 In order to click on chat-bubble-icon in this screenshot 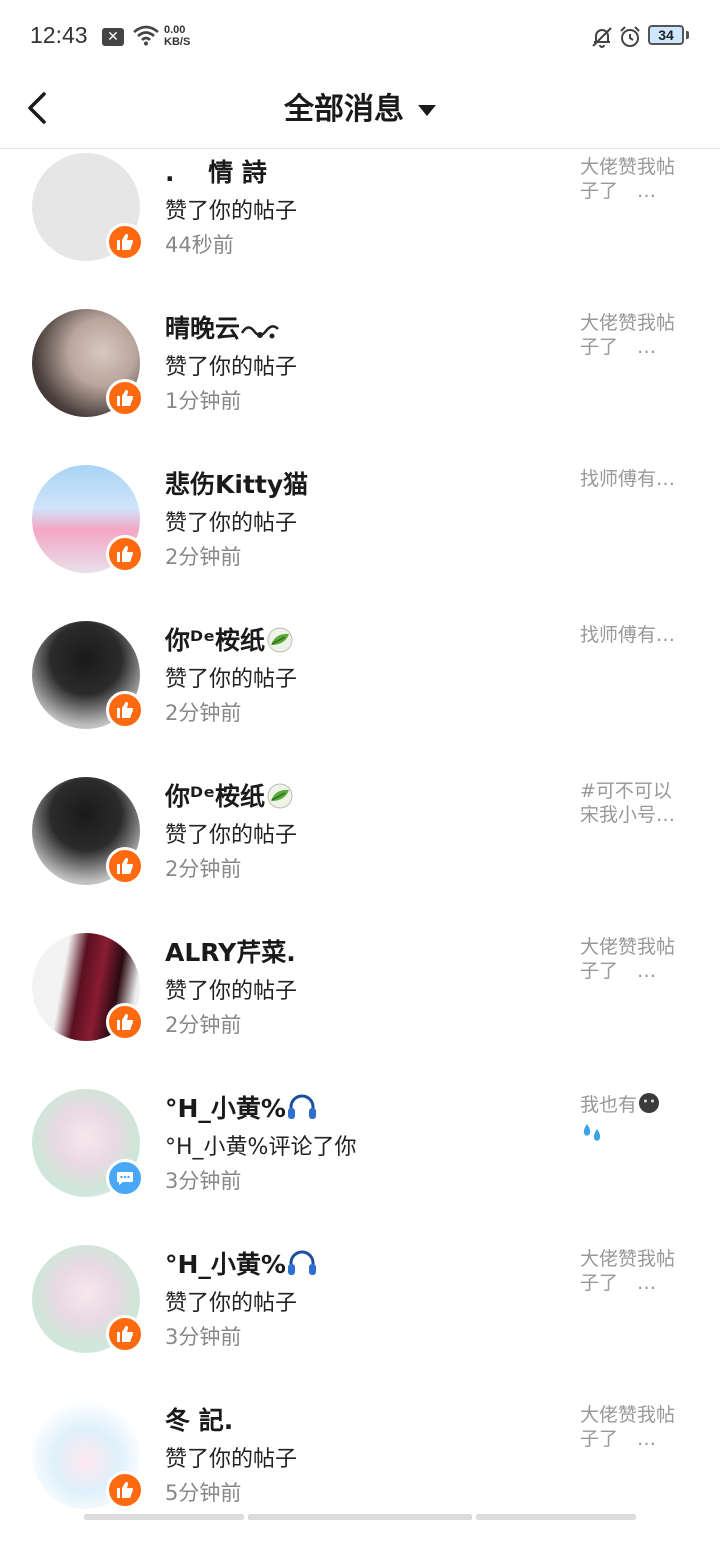, I will do `click(125, 1178)`.